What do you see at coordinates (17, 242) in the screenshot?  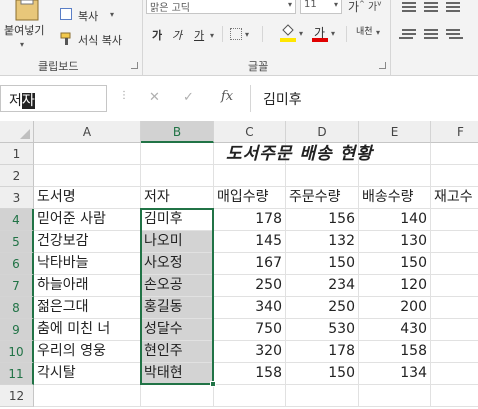 I see `row-header: 5` at bounding box center [17, 242].